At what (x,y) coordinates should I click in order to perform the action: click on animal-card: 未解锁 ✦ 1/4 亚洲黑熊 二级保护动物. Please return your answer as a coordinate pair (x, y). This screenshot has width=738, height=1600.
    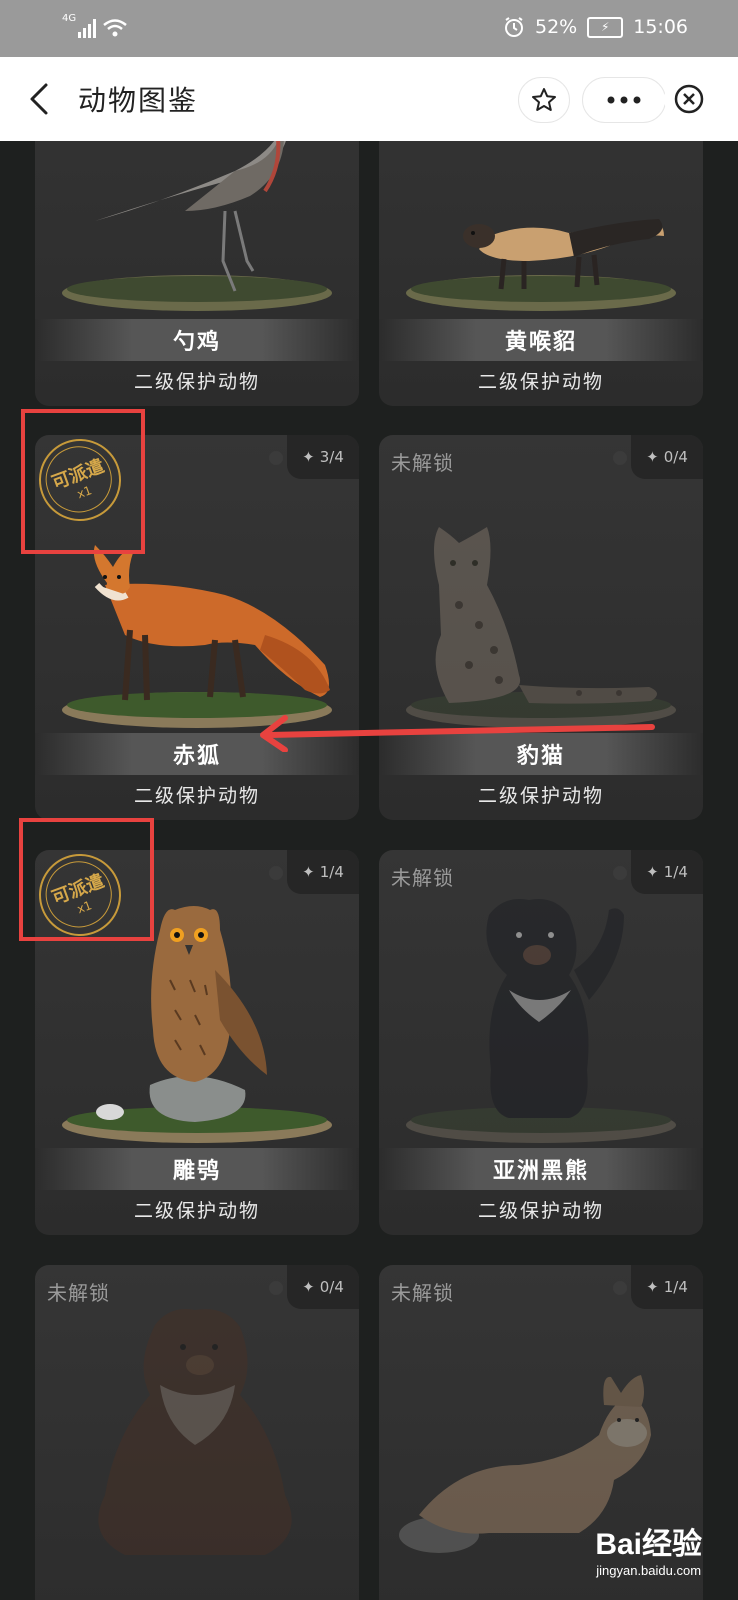
    Looking at the image, I should click on (541, 1042).